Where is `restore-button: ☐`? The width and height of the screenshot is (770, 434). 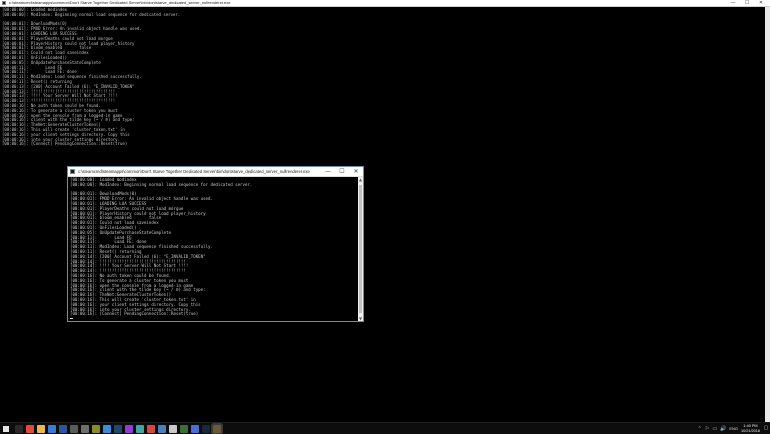
restore-button: ☐ is located at coordinates (747, 3).